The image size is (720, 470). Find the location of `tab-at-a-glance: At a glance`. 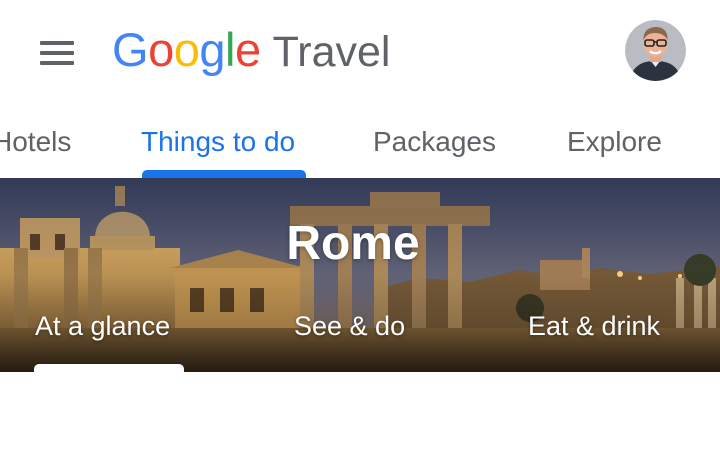

tab-at-a-glance: At a glance is located at coordinates (102, 326).